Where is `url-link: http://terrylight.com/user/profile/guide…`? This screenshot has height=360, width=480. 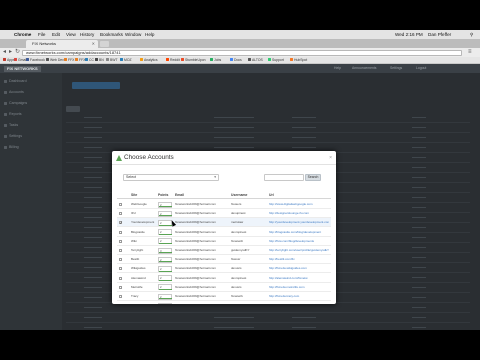 url-link: http://terrylight.com/user/profile/guide… is located at coordinates (299, 250).